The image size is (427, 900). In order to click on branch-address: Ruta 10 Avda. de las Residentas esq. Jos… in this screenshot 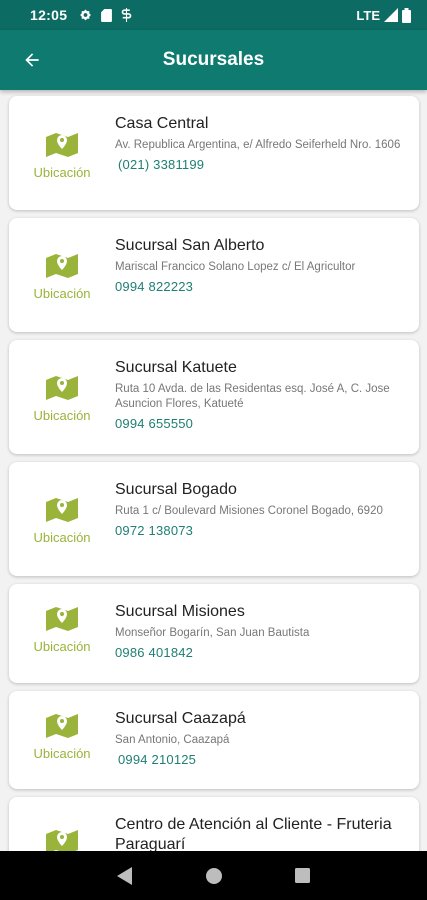, I will do `click(252, 396)`.